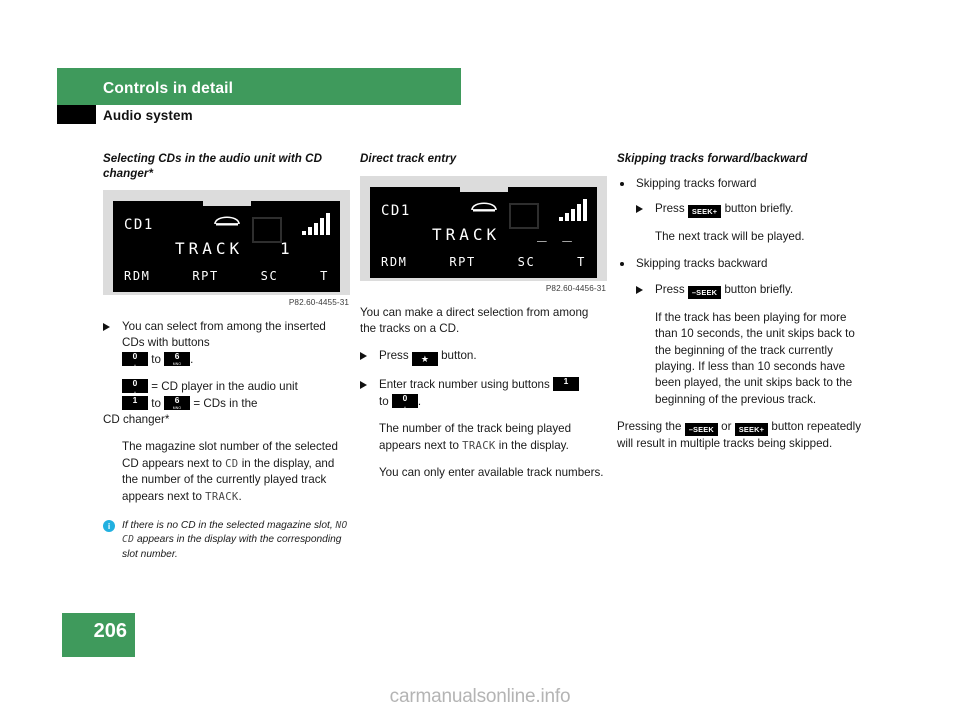 Image resolution: width=960 pixels, height=720 pixels. I want to click on keycap-0-legend: 0 ␣, so click(135, 386).